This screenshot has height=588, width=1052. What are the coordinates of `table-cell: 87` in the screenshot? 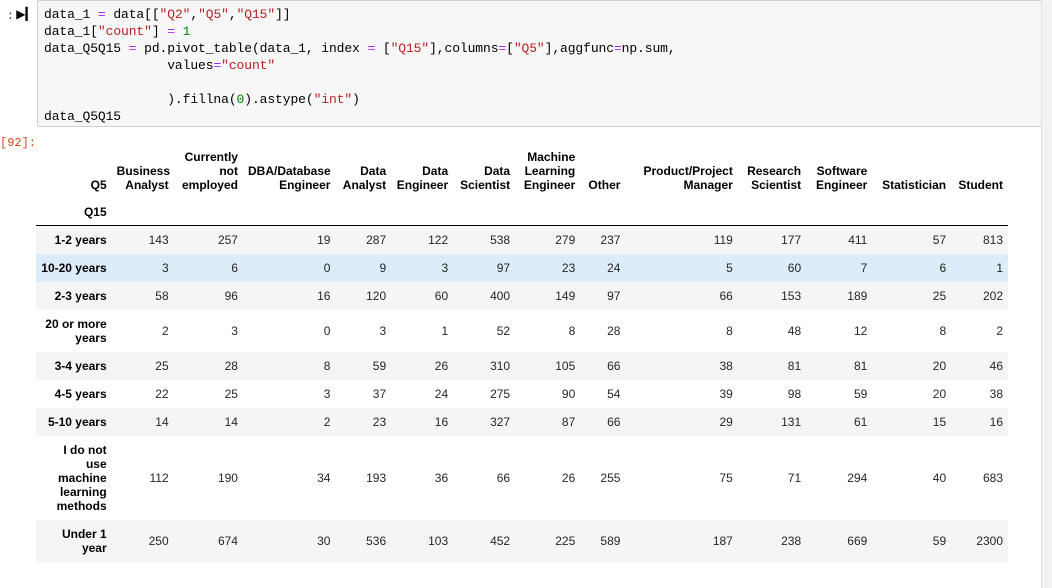 It's located at (568, 422).